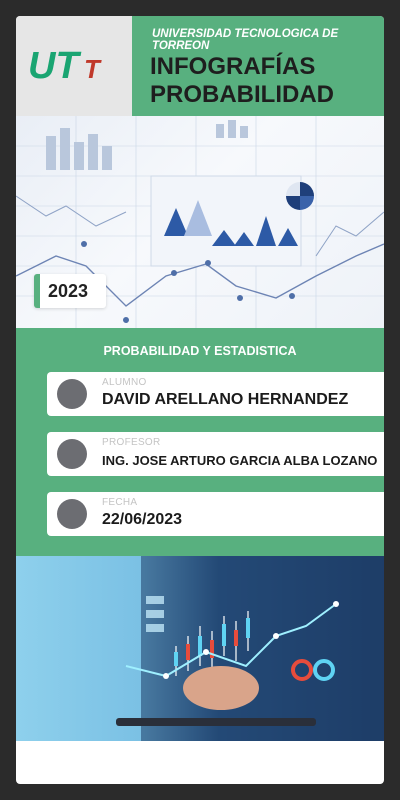  What do you see at coordinates (233, 66) in the screenshot?
I see `title-line-1: INFOGRAFÍAS` at bounding box center [233, 66].